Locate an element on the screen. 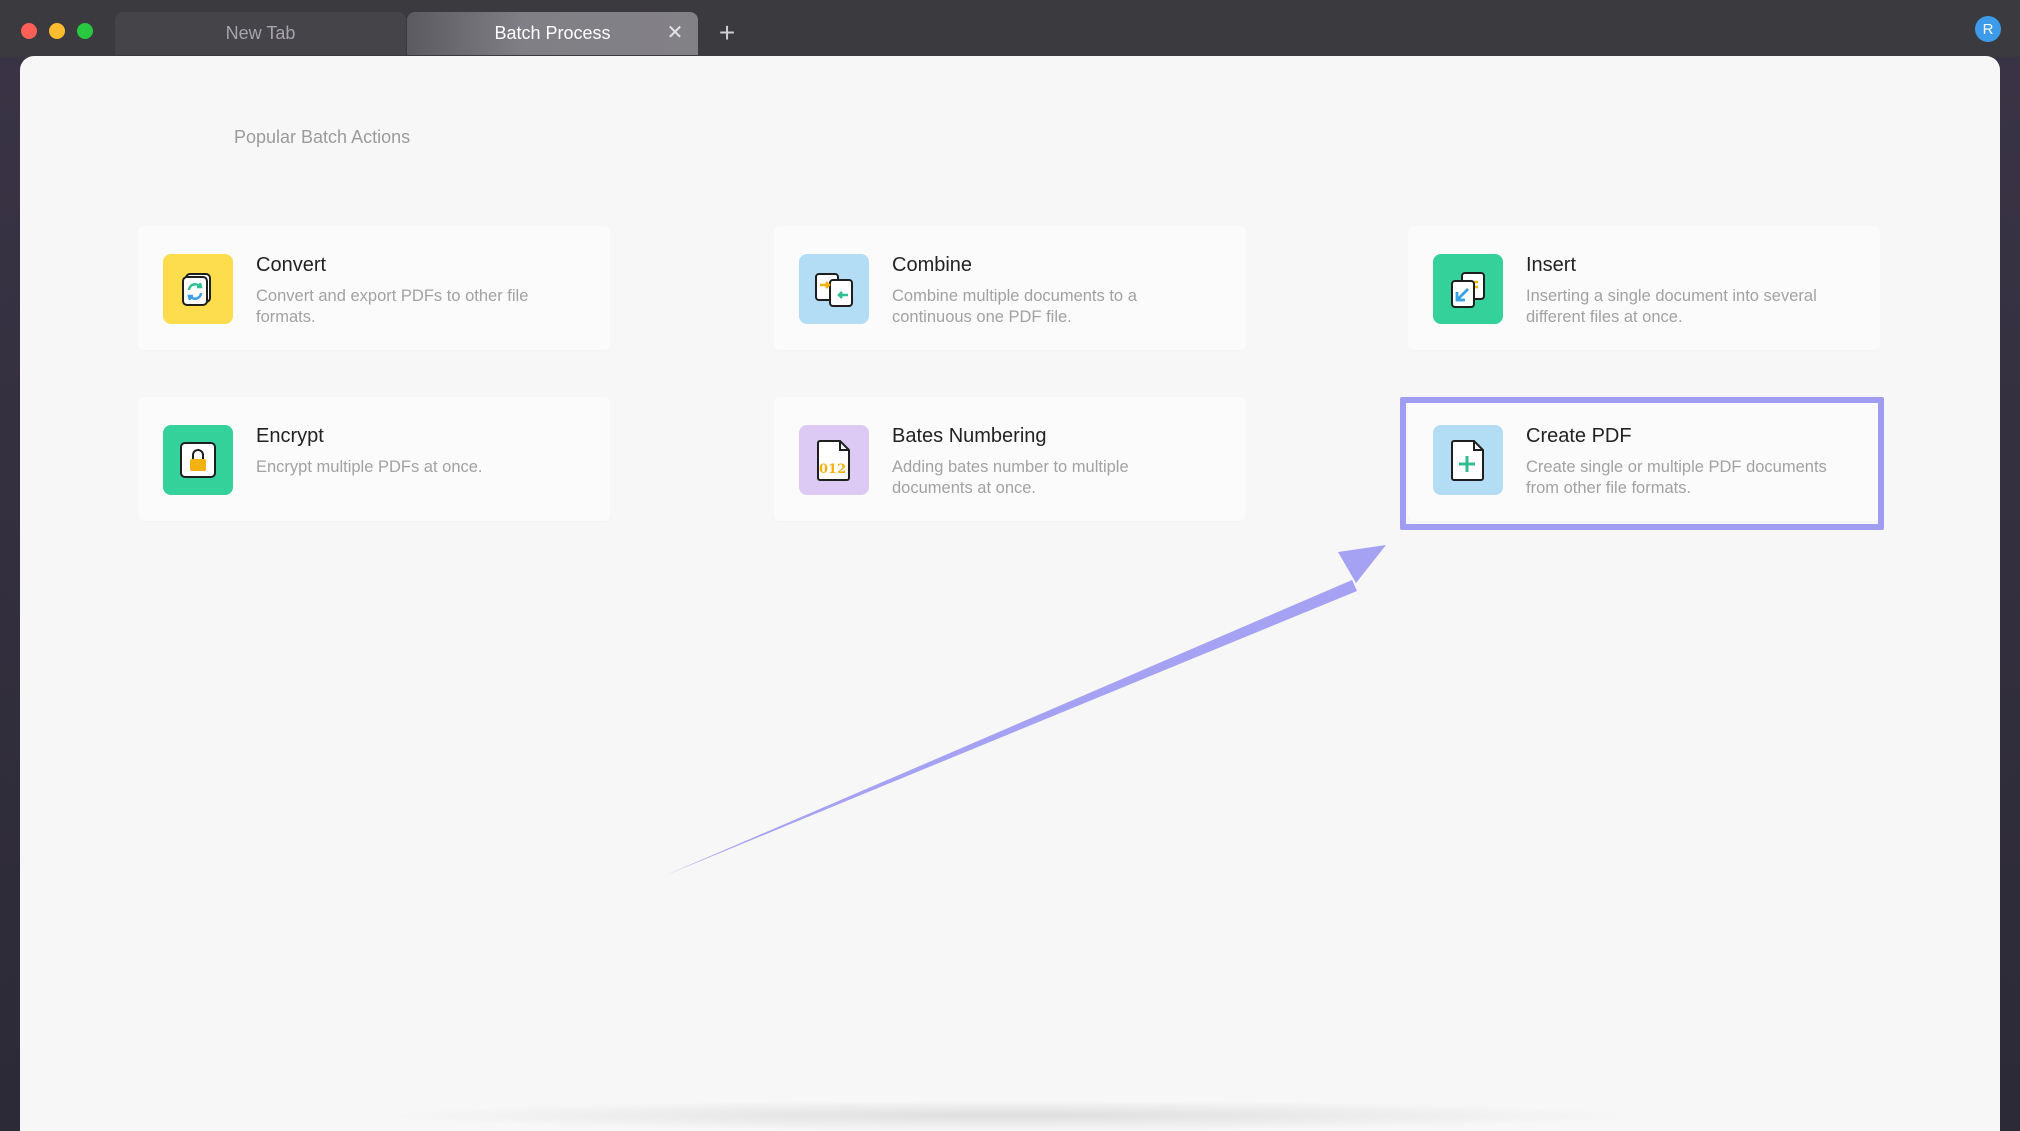 The width and height of the screenshot is (2020, 1131). avatar: R is located at coordinates (1988, 29).